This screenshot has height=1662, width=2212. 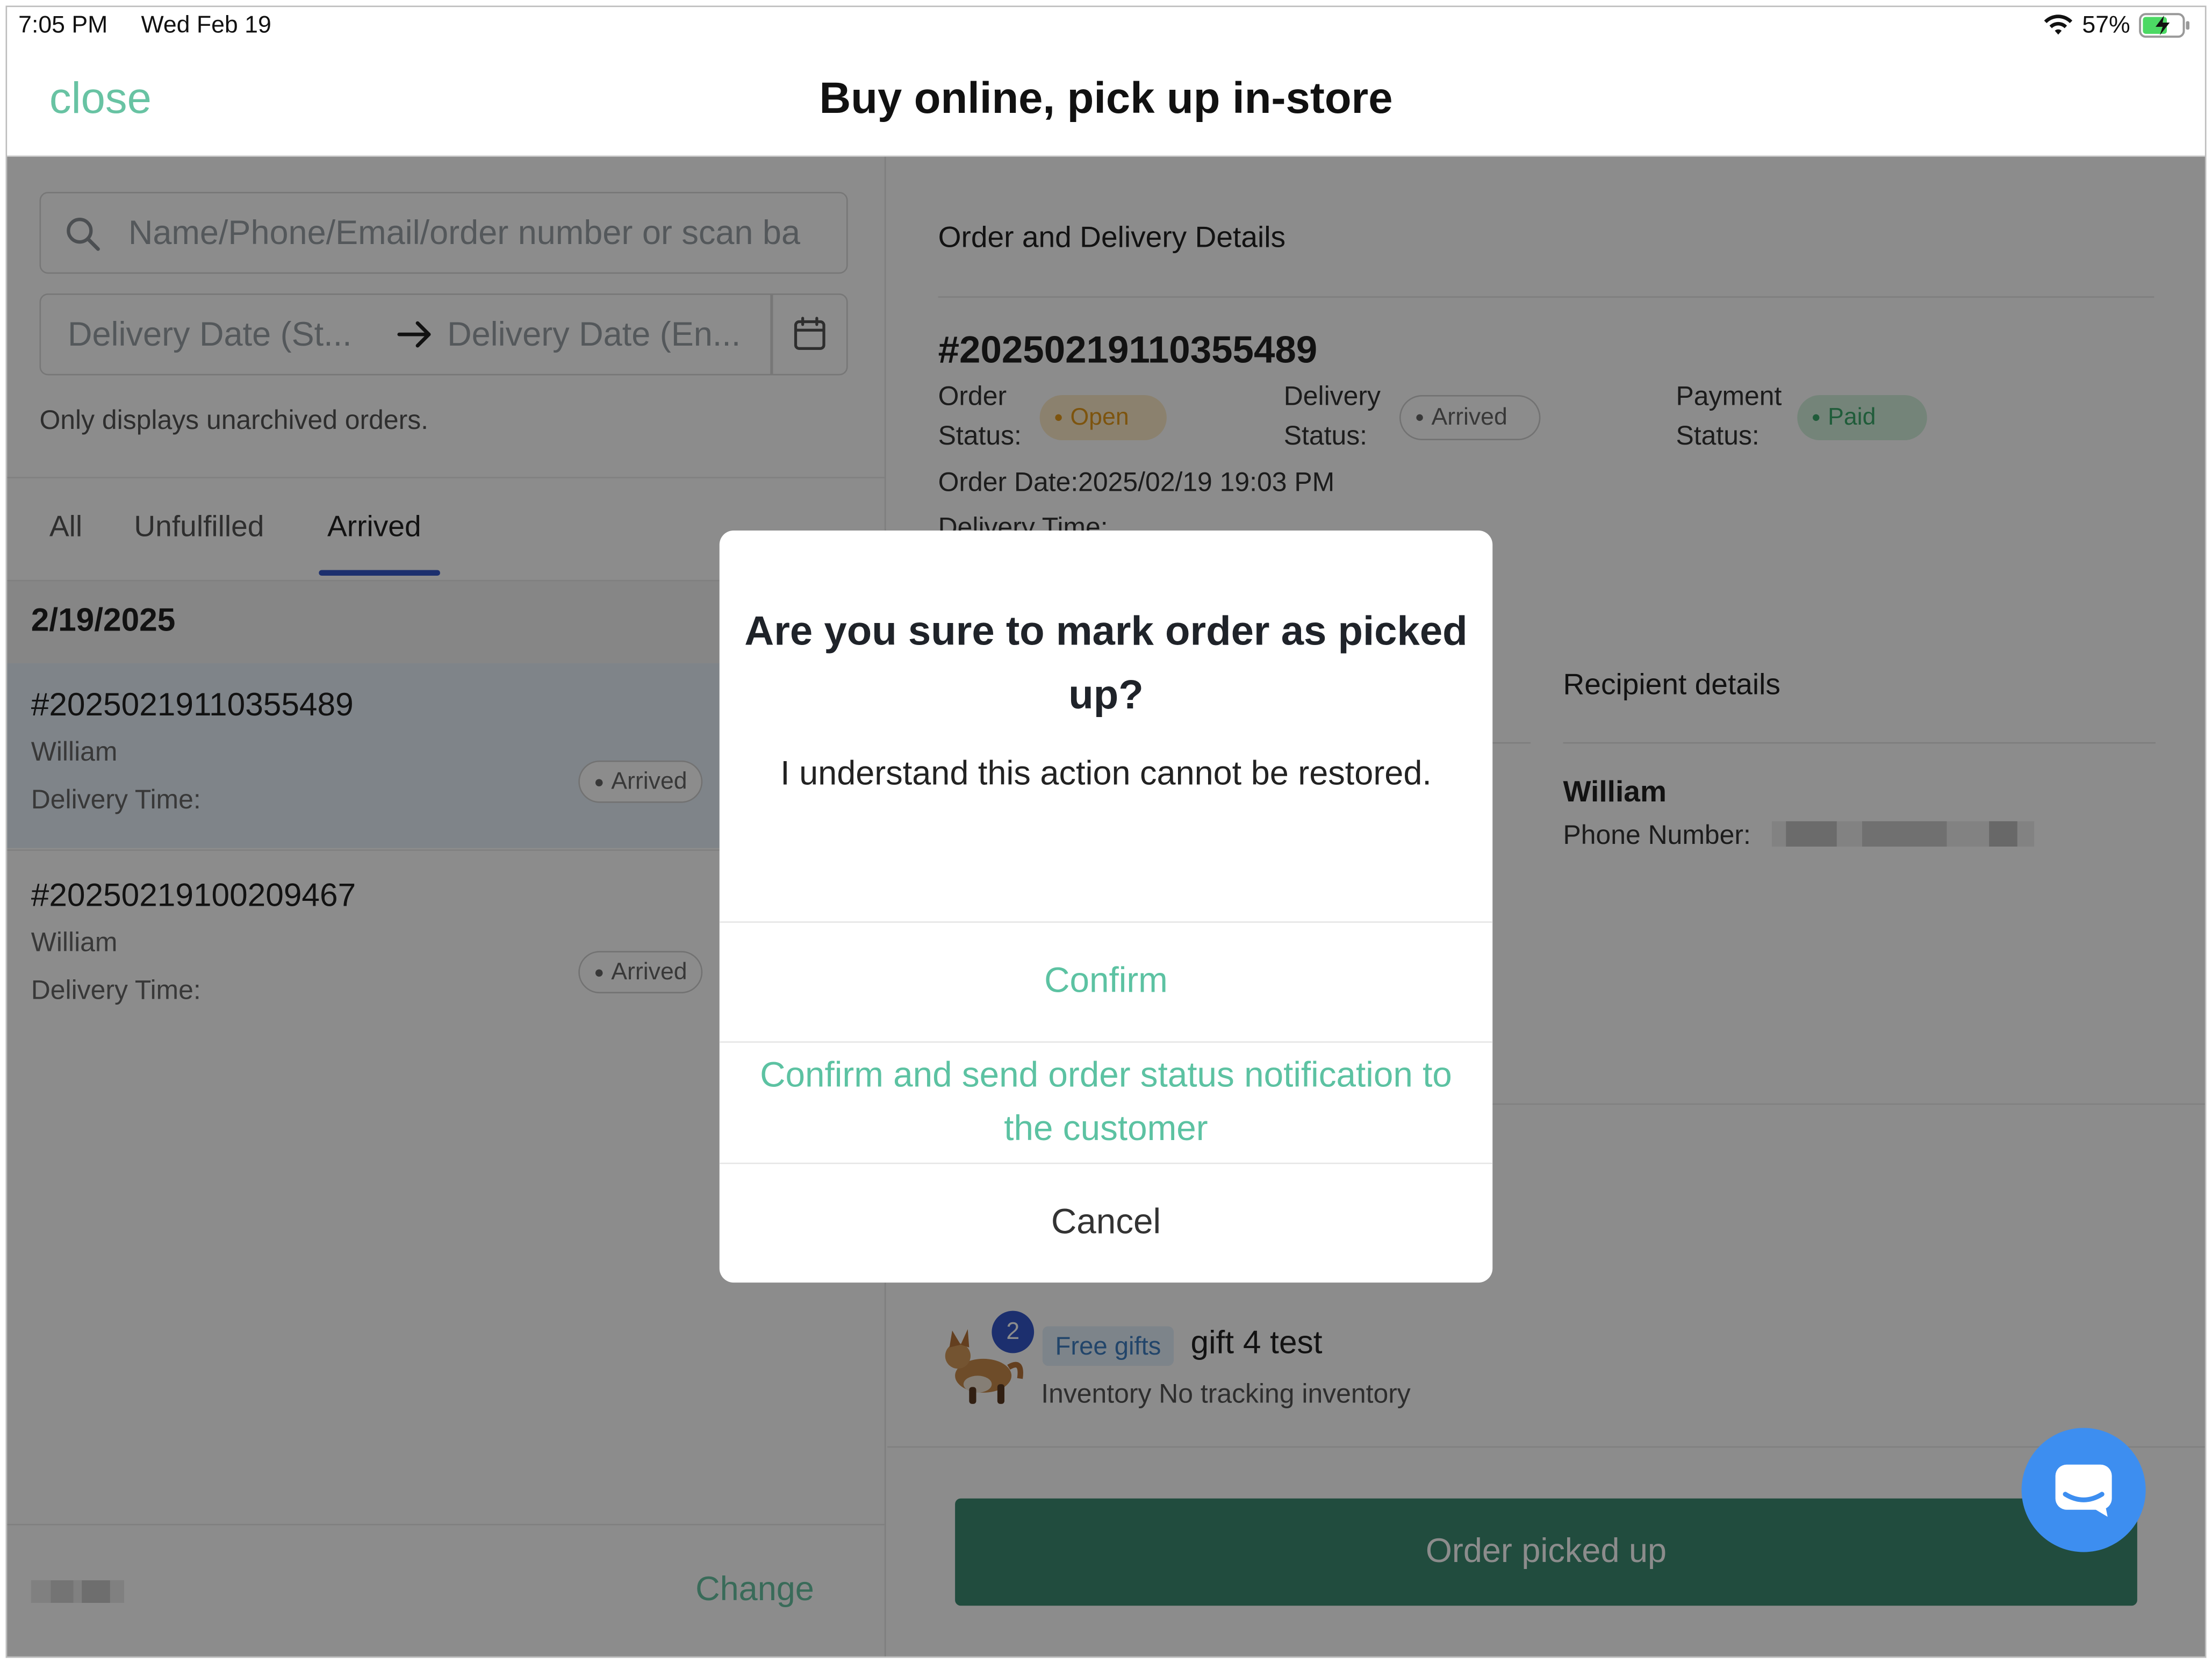 What do you see at coordinates (2164, 25) in the screenshot?
I see `battery-charging-icon` at bounding box center [2164, 25].